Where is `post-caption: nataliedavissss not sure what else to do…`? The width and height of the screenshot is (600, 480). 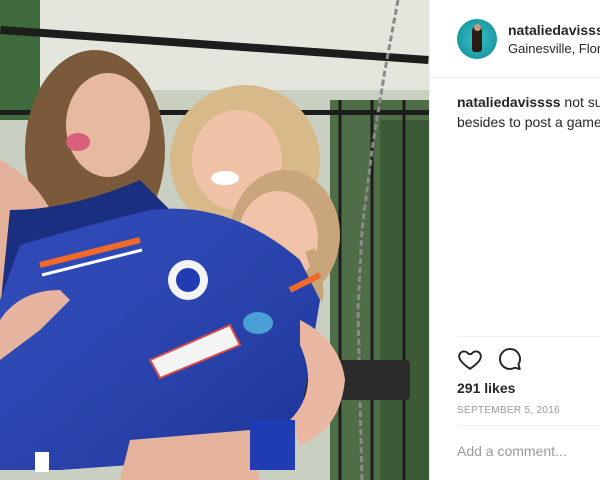
post-caption: nataliedavissss not sure what else to do… is located at coordinates (528, 112).